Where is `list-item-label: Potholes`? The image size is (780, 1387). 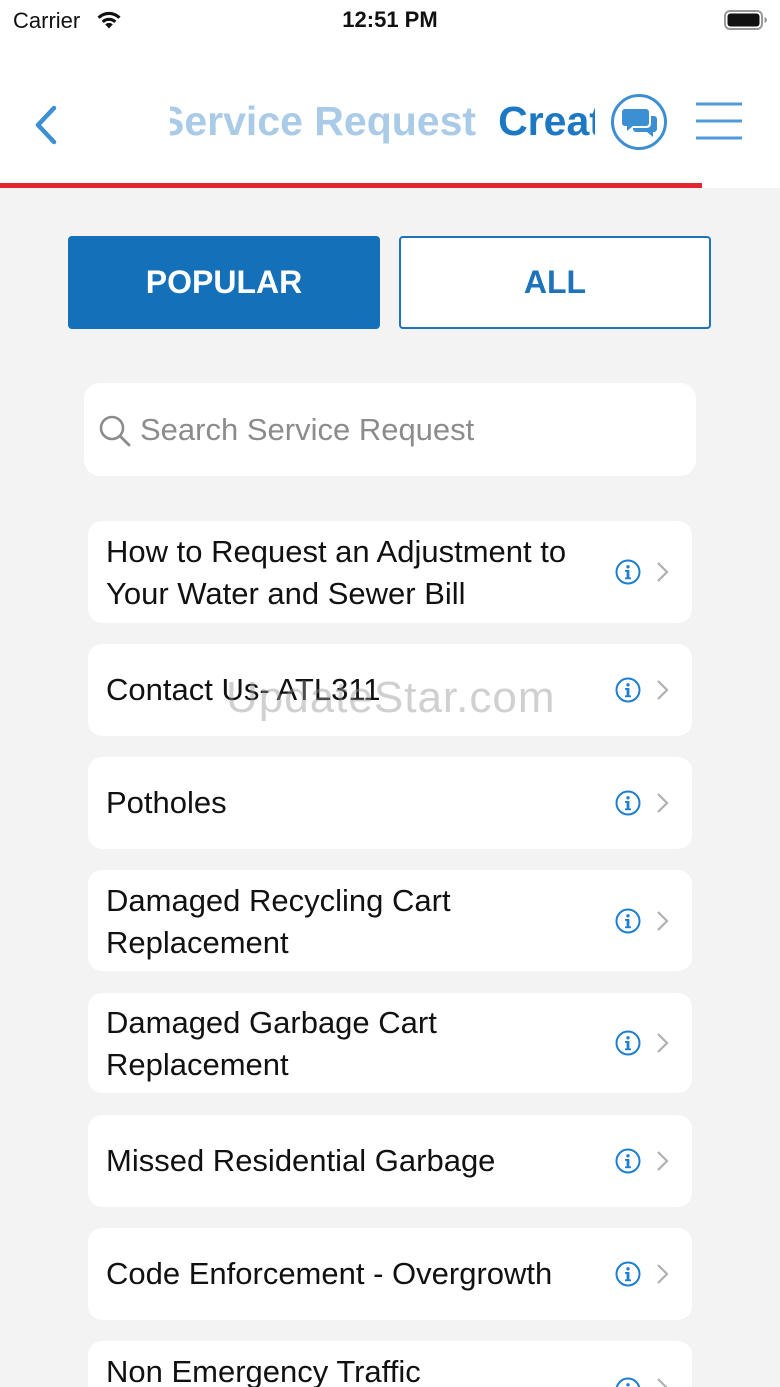
list-item-label: Potholes is located at coordinates (166, 802).